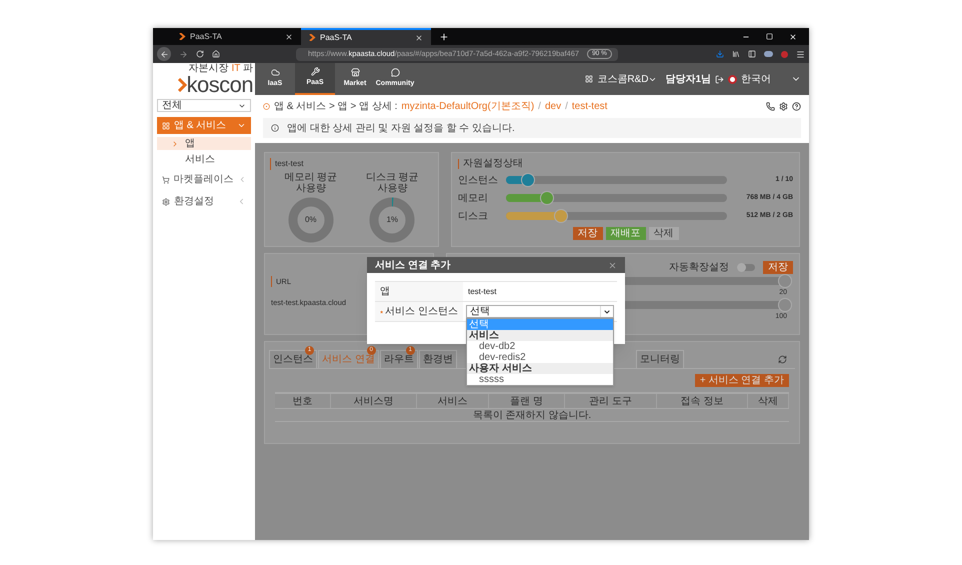  What do you see at coordinates (200, 54) in the screenshot?
I see `reload-icon` at bounding box center [200, 54].